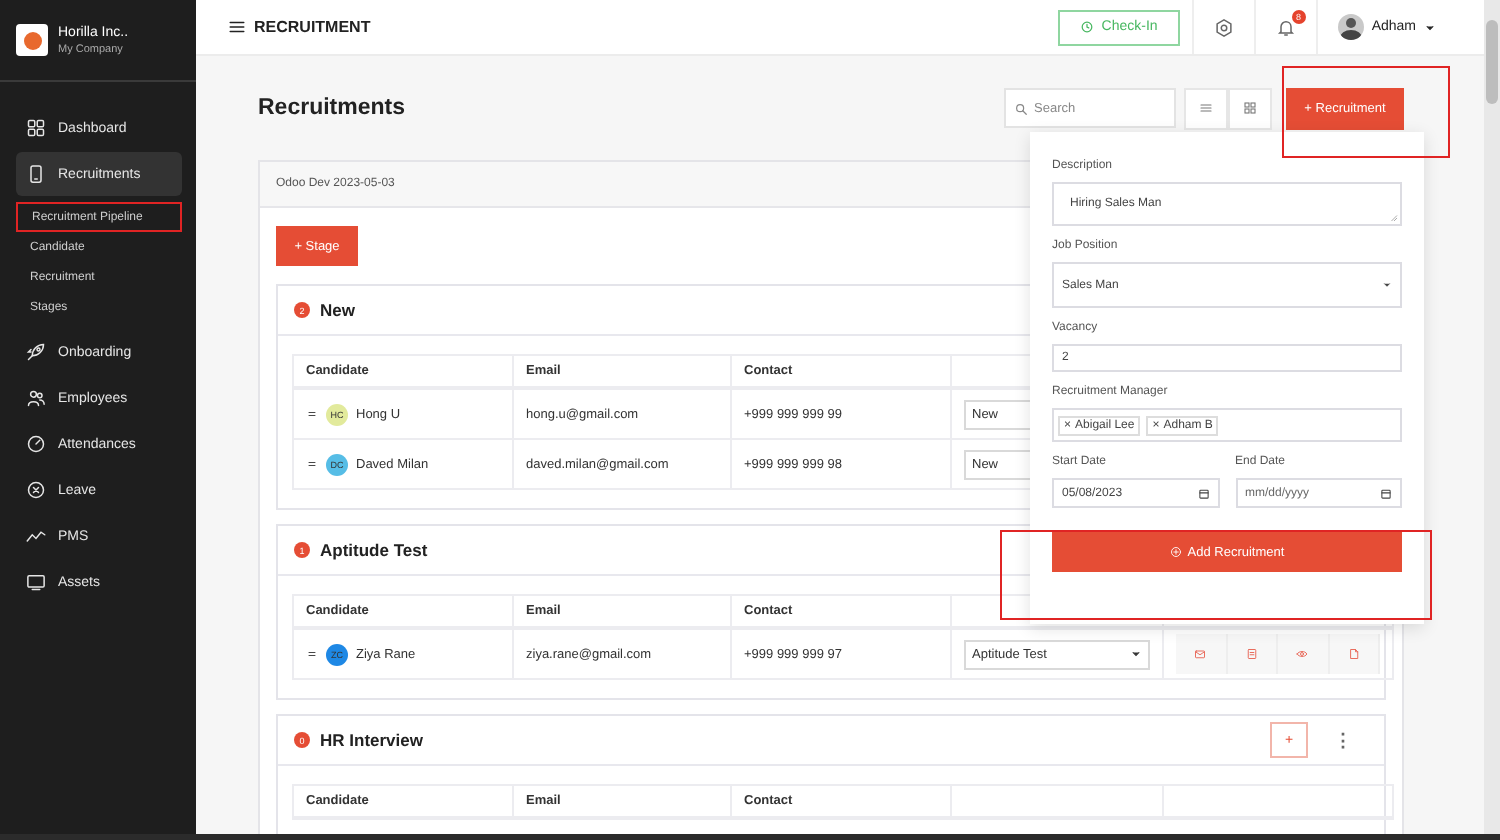  Describe the element at coordinates (1343, 740) in the screenshot. I see `more-button: ⋮` at that location.